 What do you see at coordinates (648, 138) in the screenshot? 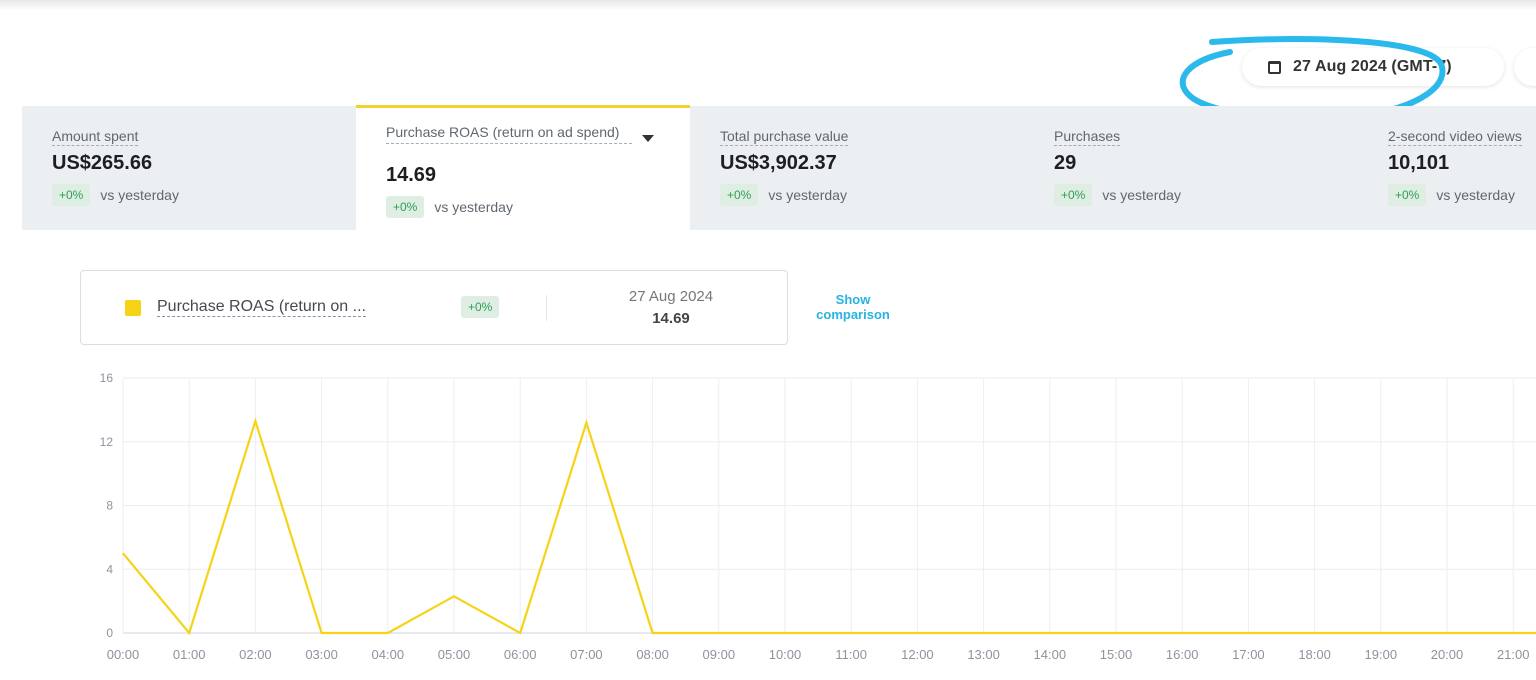
I see `dropdown-caret-icon` at bounding box center [648, 138].